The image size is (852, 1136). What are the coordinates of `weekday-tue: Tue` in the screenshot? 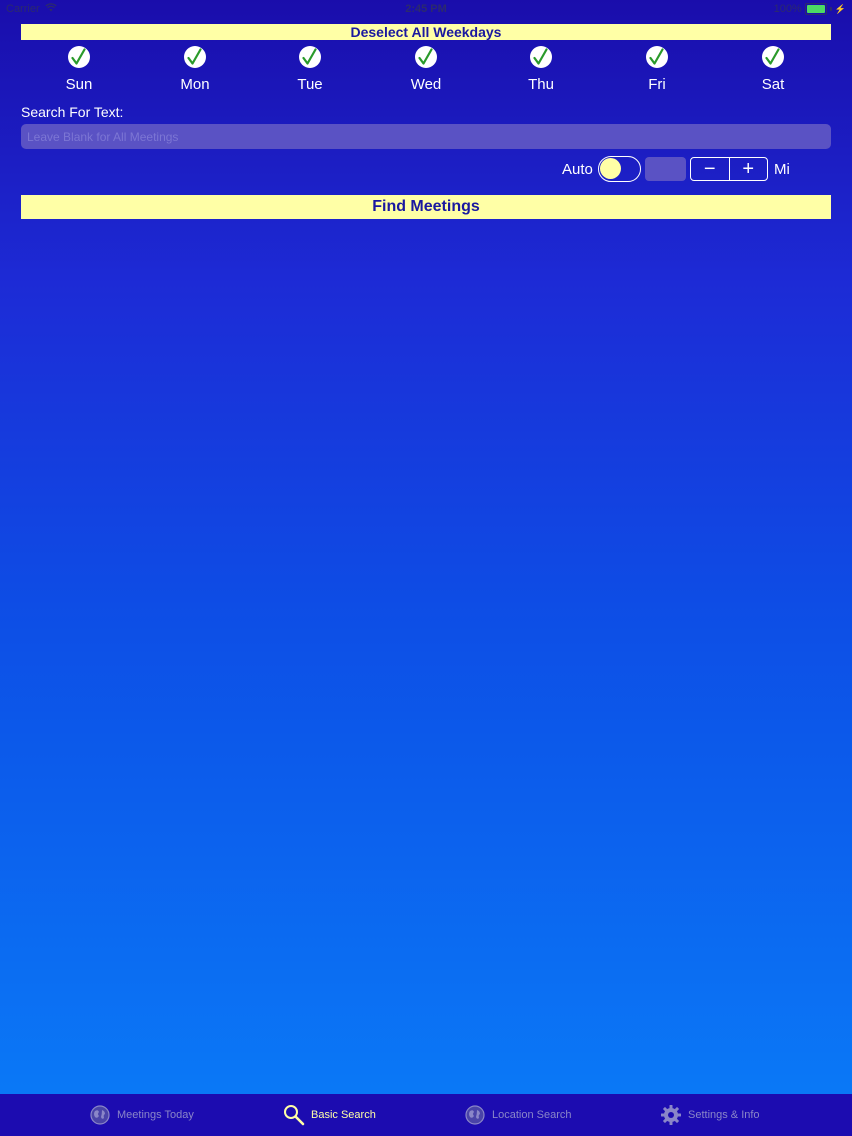 It's located at (310, 69).